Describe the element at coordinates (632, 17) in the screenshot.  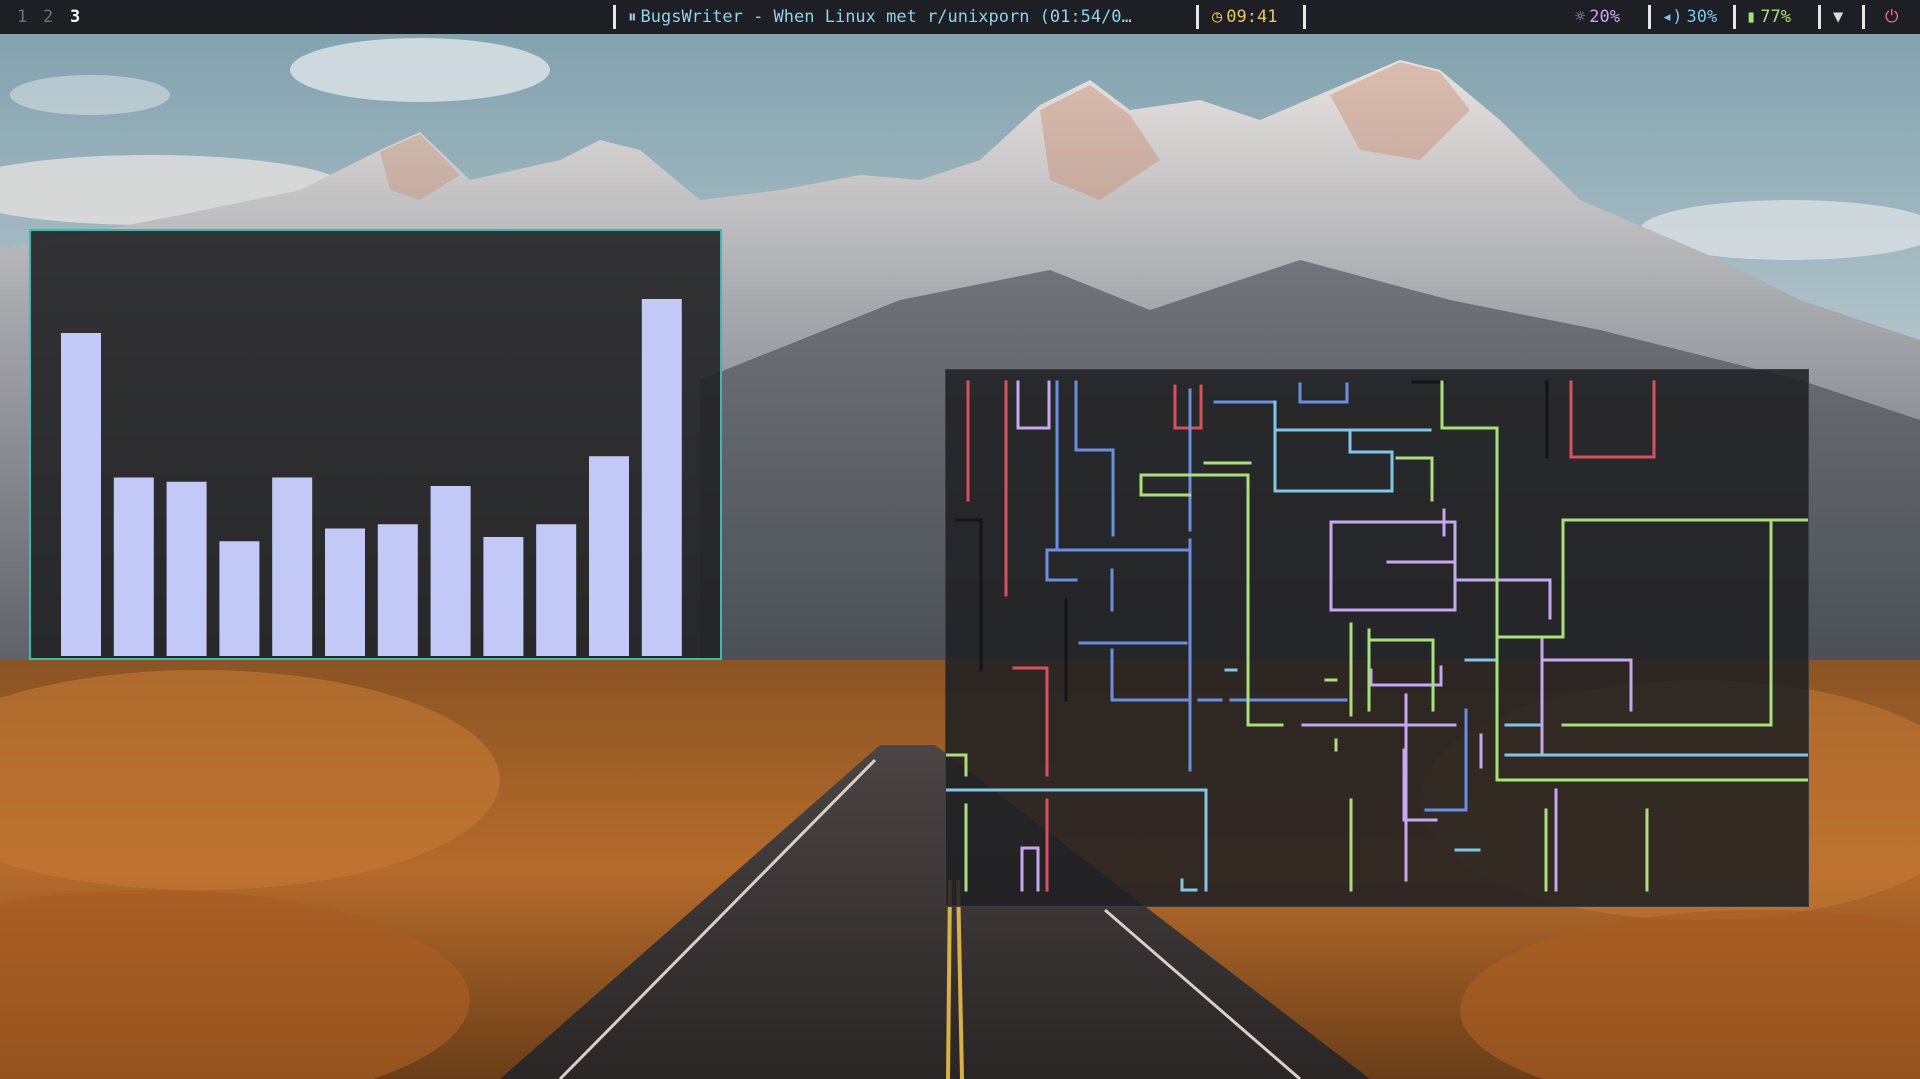
I see `pause-icon: ⏸` at that location.